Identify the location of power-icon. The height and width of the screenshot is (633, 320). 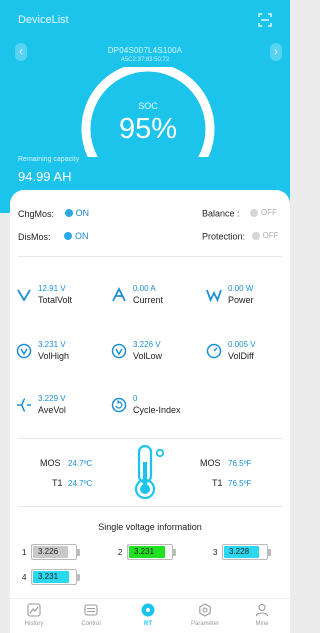
(214, 296).